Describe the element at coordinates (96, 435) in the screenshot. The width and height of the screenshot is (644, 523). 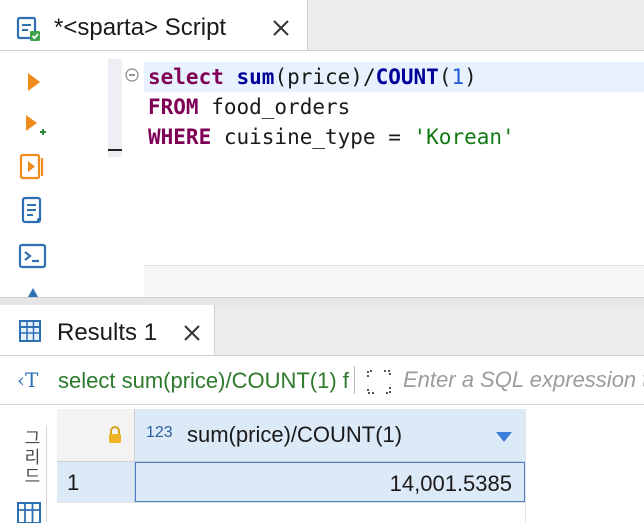
I see `grid-corner-header` at that location.